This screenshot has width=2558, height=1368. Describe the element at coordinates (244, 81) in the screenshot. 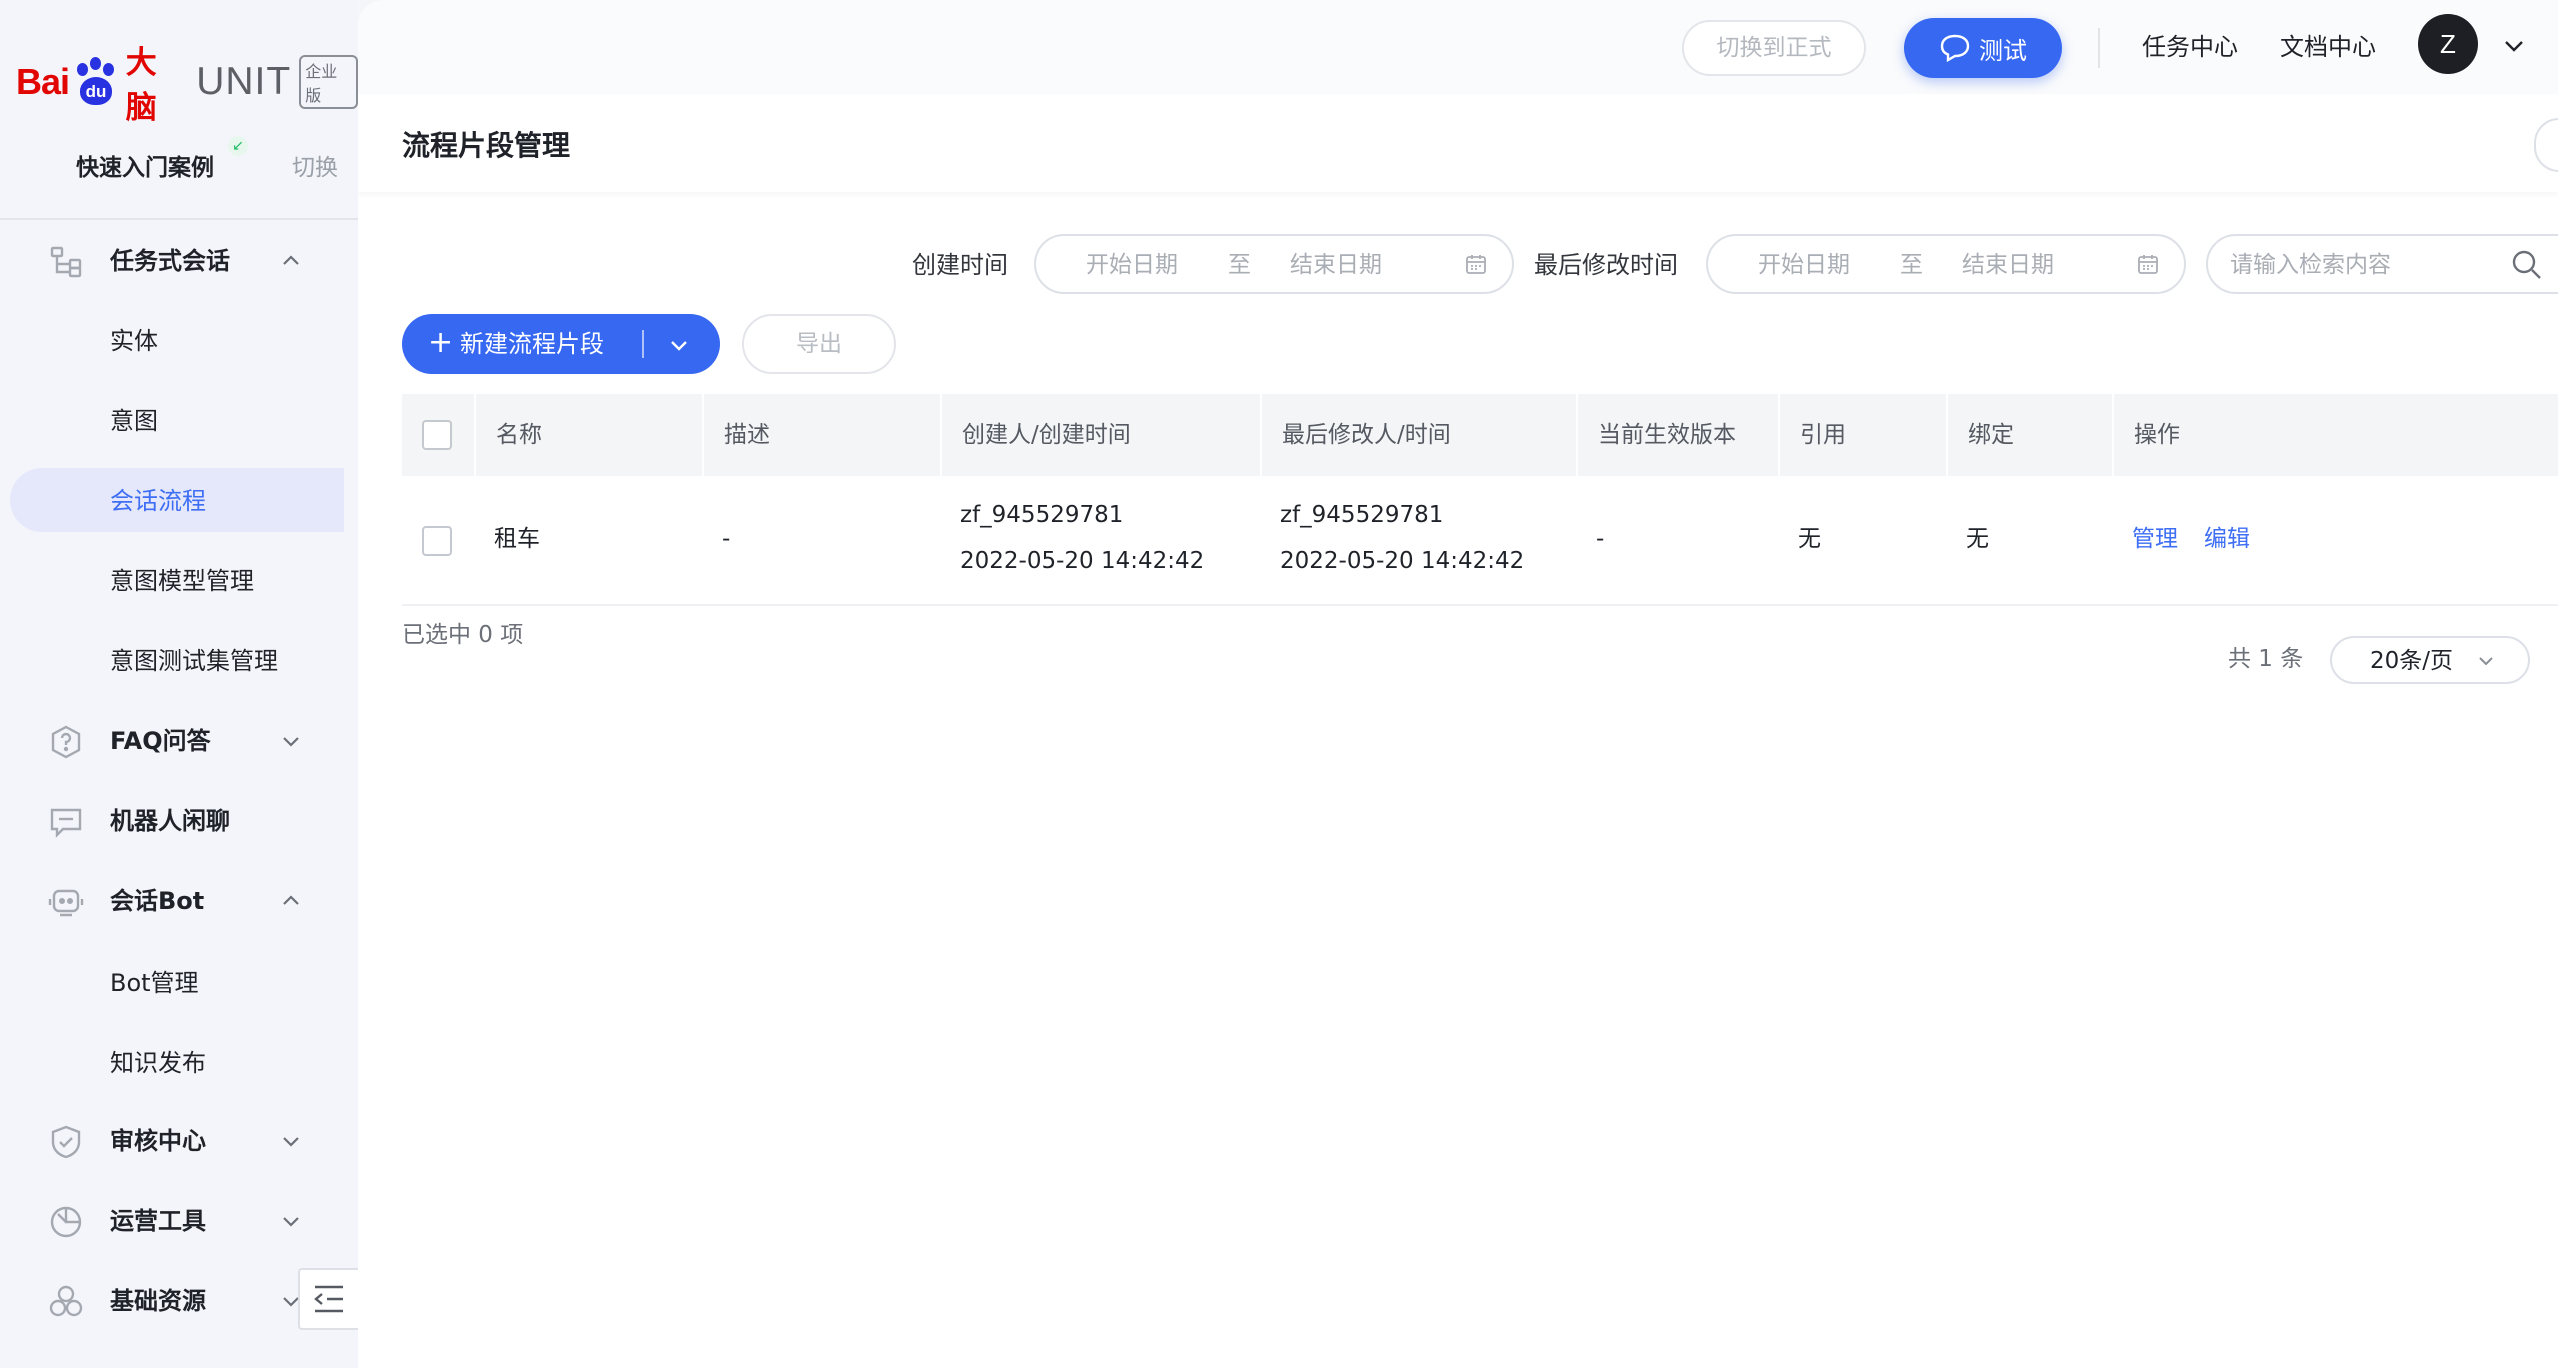

I see `logo-unit-text: UNIT` at that location.